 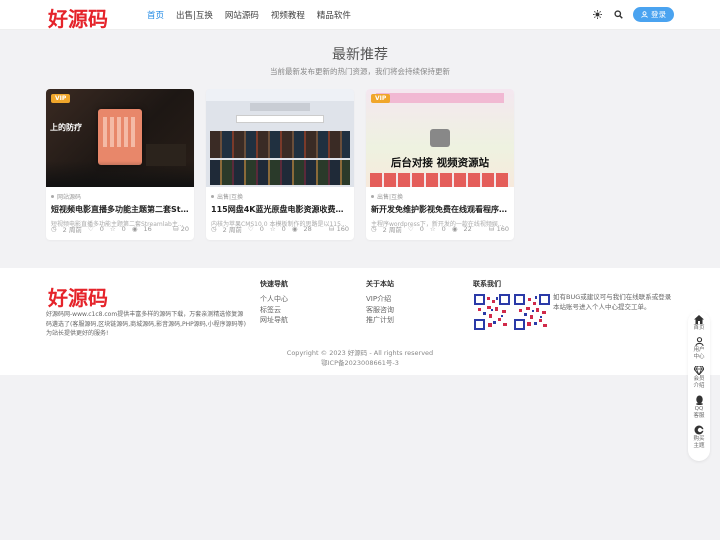 What do you see at coordinates (307, 229) in the screenshot?
I see `view-count: 28` at bounding box center [307, 229].